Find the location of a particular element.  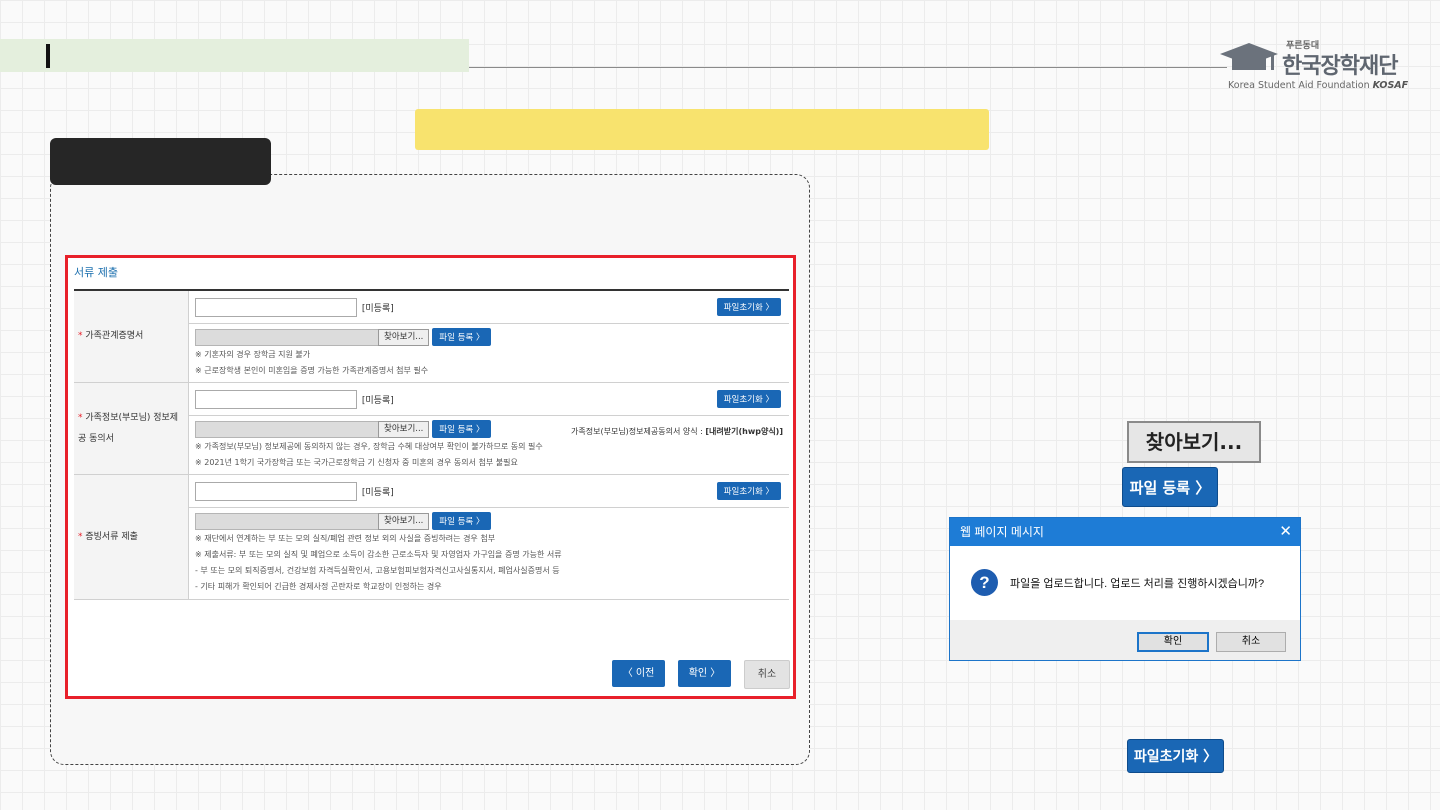

dialog-message: 파일을 업로드합니다. 업로드 처리를 진행하시겠습니까? is located at coordinates (1137, 584).